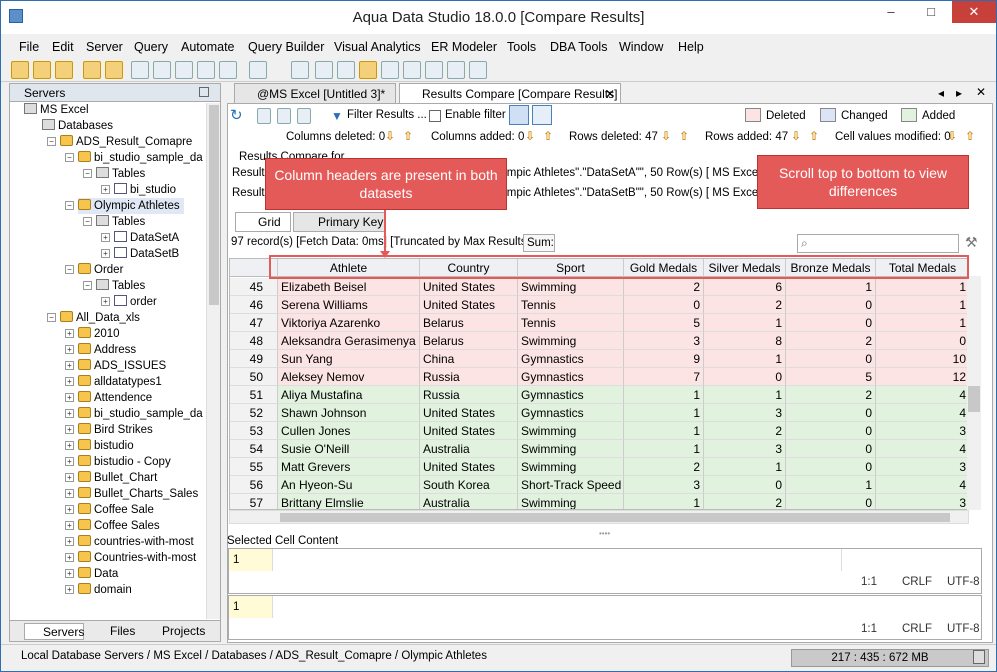  Describe the element at coordinates (456, 70) in the screenshot. I see `window-list-icon` at that location.